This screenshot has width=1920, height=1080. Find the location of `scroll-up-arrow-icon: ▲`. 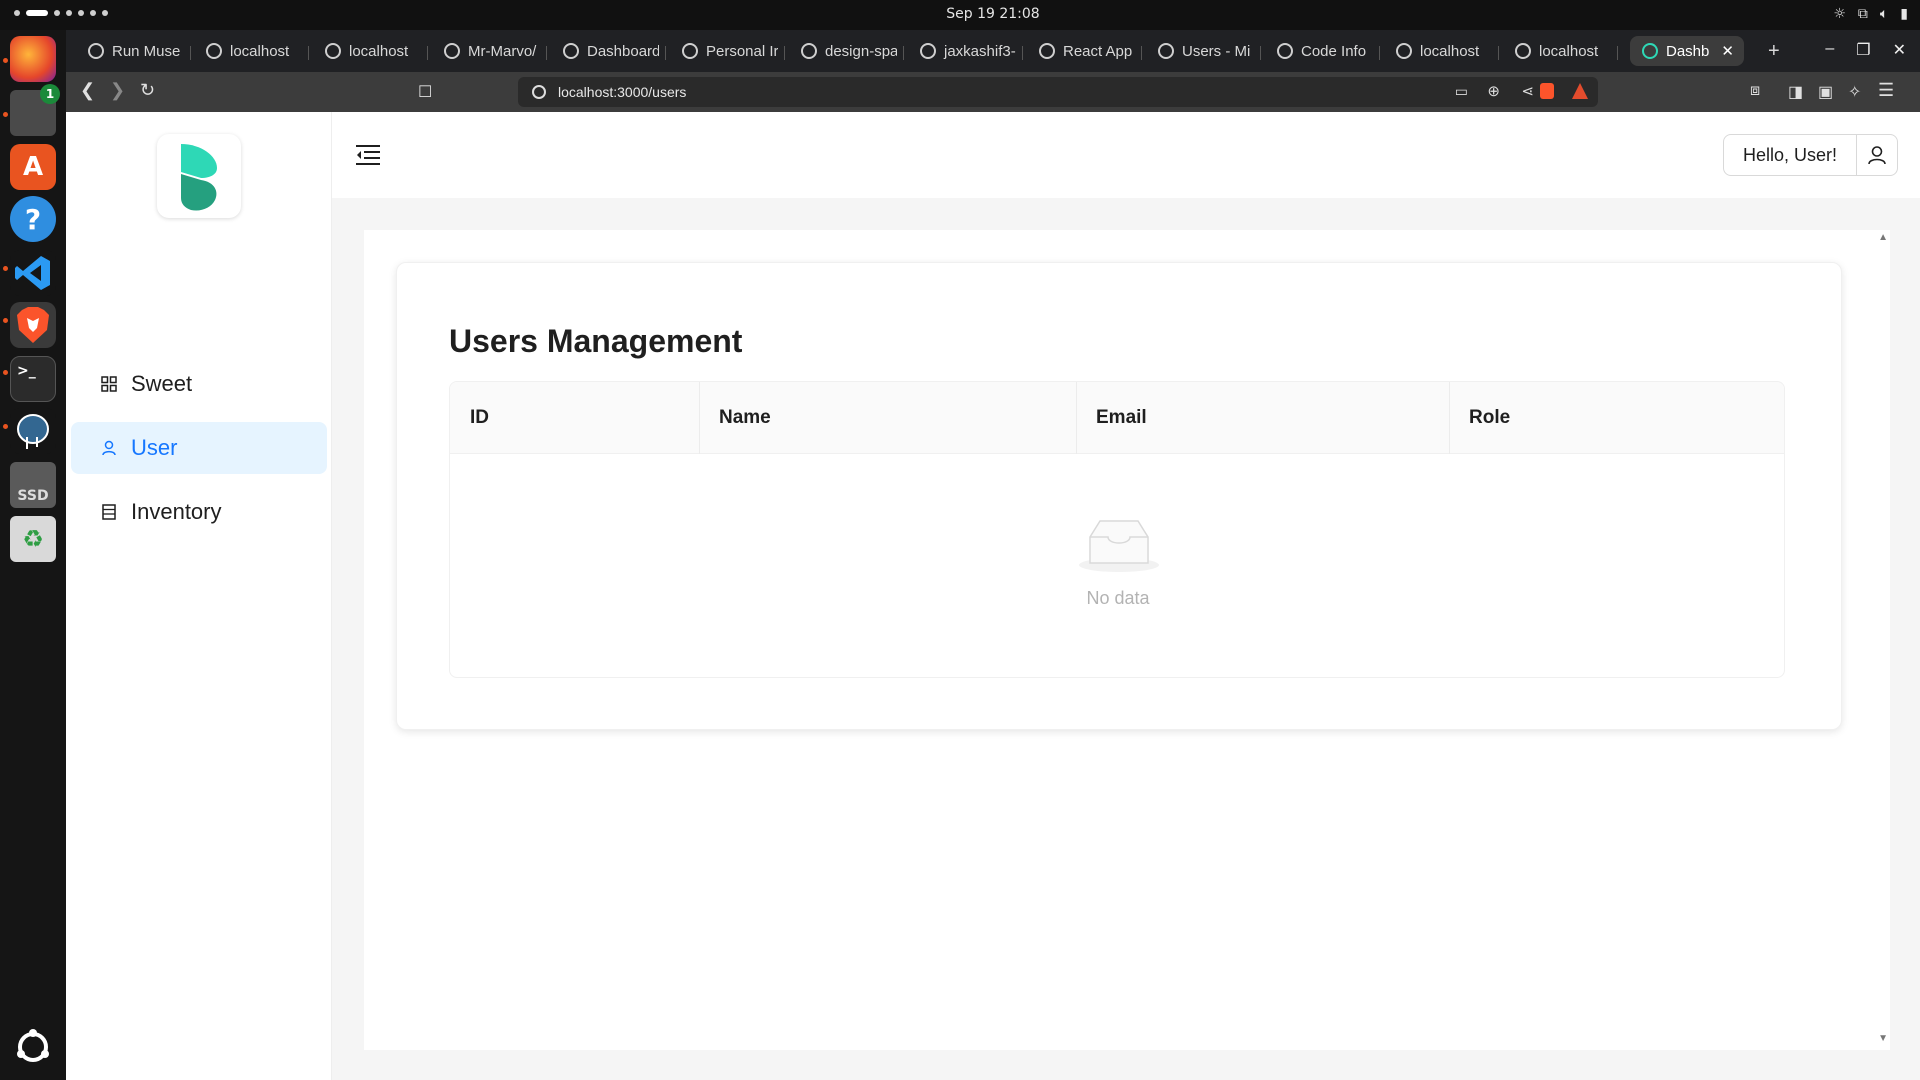

scroll-up-arrow-icon: ▲ is located at coordinates (1883, 237).